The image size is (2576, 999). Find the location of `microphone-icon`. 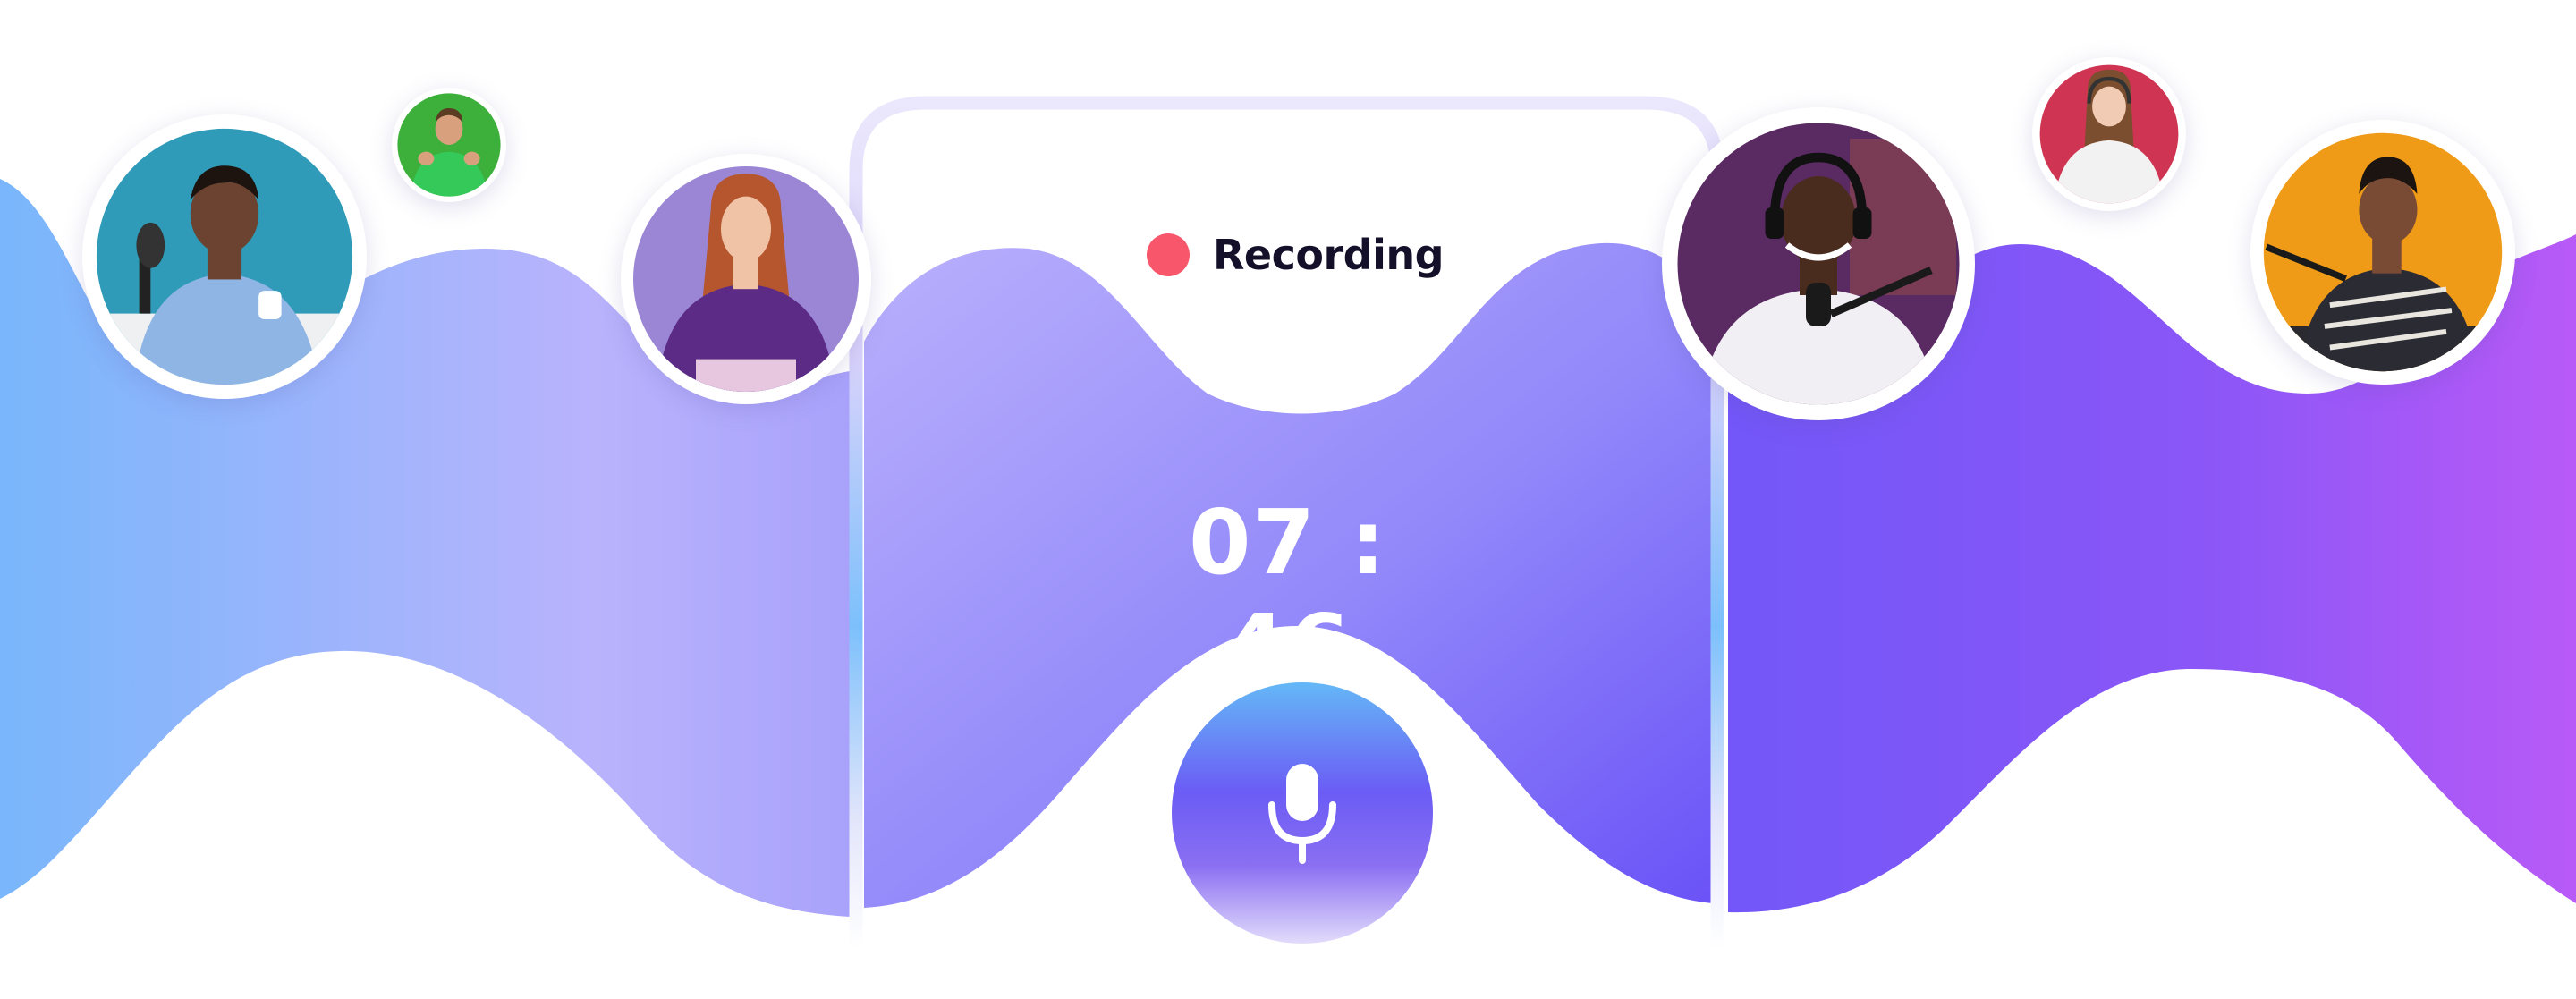

microphone-icon is located at coordinates (1302, 814).